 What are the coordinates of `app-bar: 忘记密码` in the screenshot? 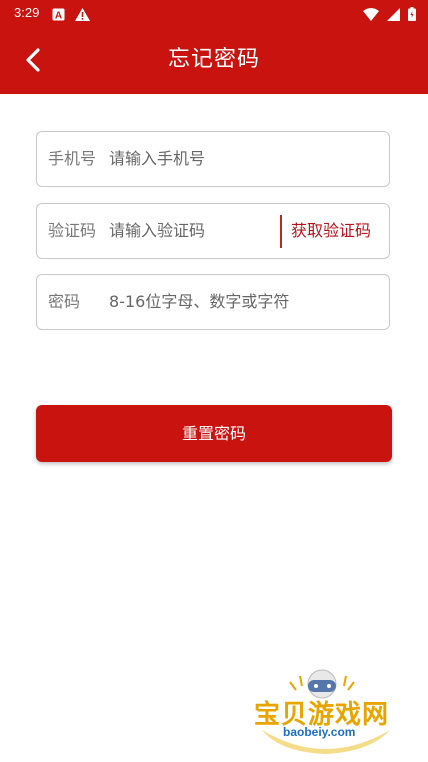 It's located at (214, 60).